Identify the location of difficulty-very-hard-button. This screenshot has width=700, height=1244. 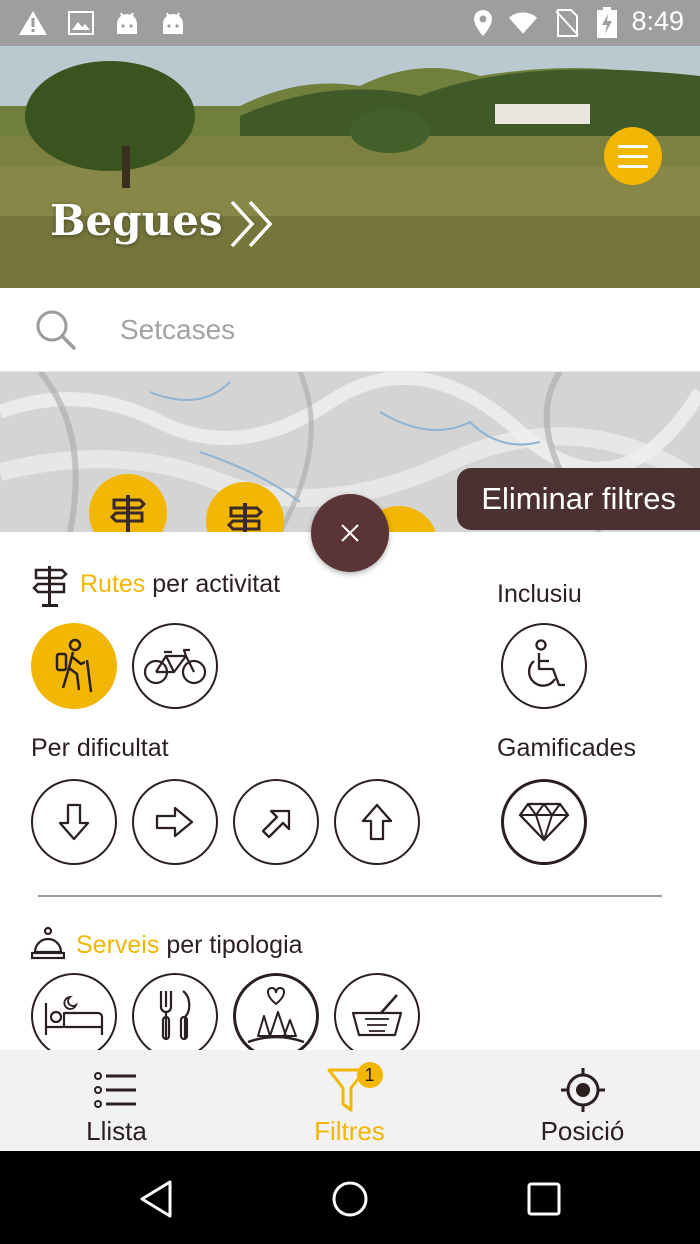
(377, 822).